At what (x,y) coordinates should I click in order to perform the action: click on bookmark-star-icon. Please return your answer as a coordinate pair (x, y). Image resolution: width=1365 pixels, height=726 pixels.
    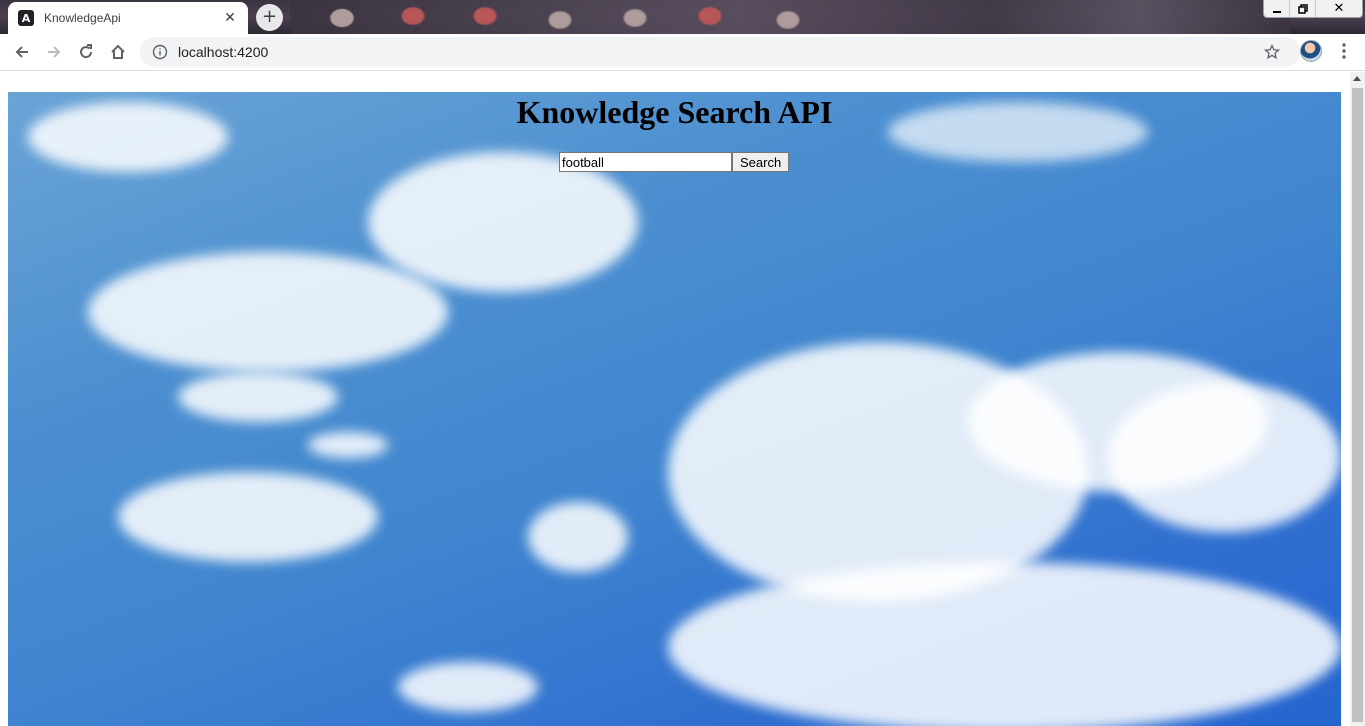
    Looking at the image, I should click on (1272, 52).